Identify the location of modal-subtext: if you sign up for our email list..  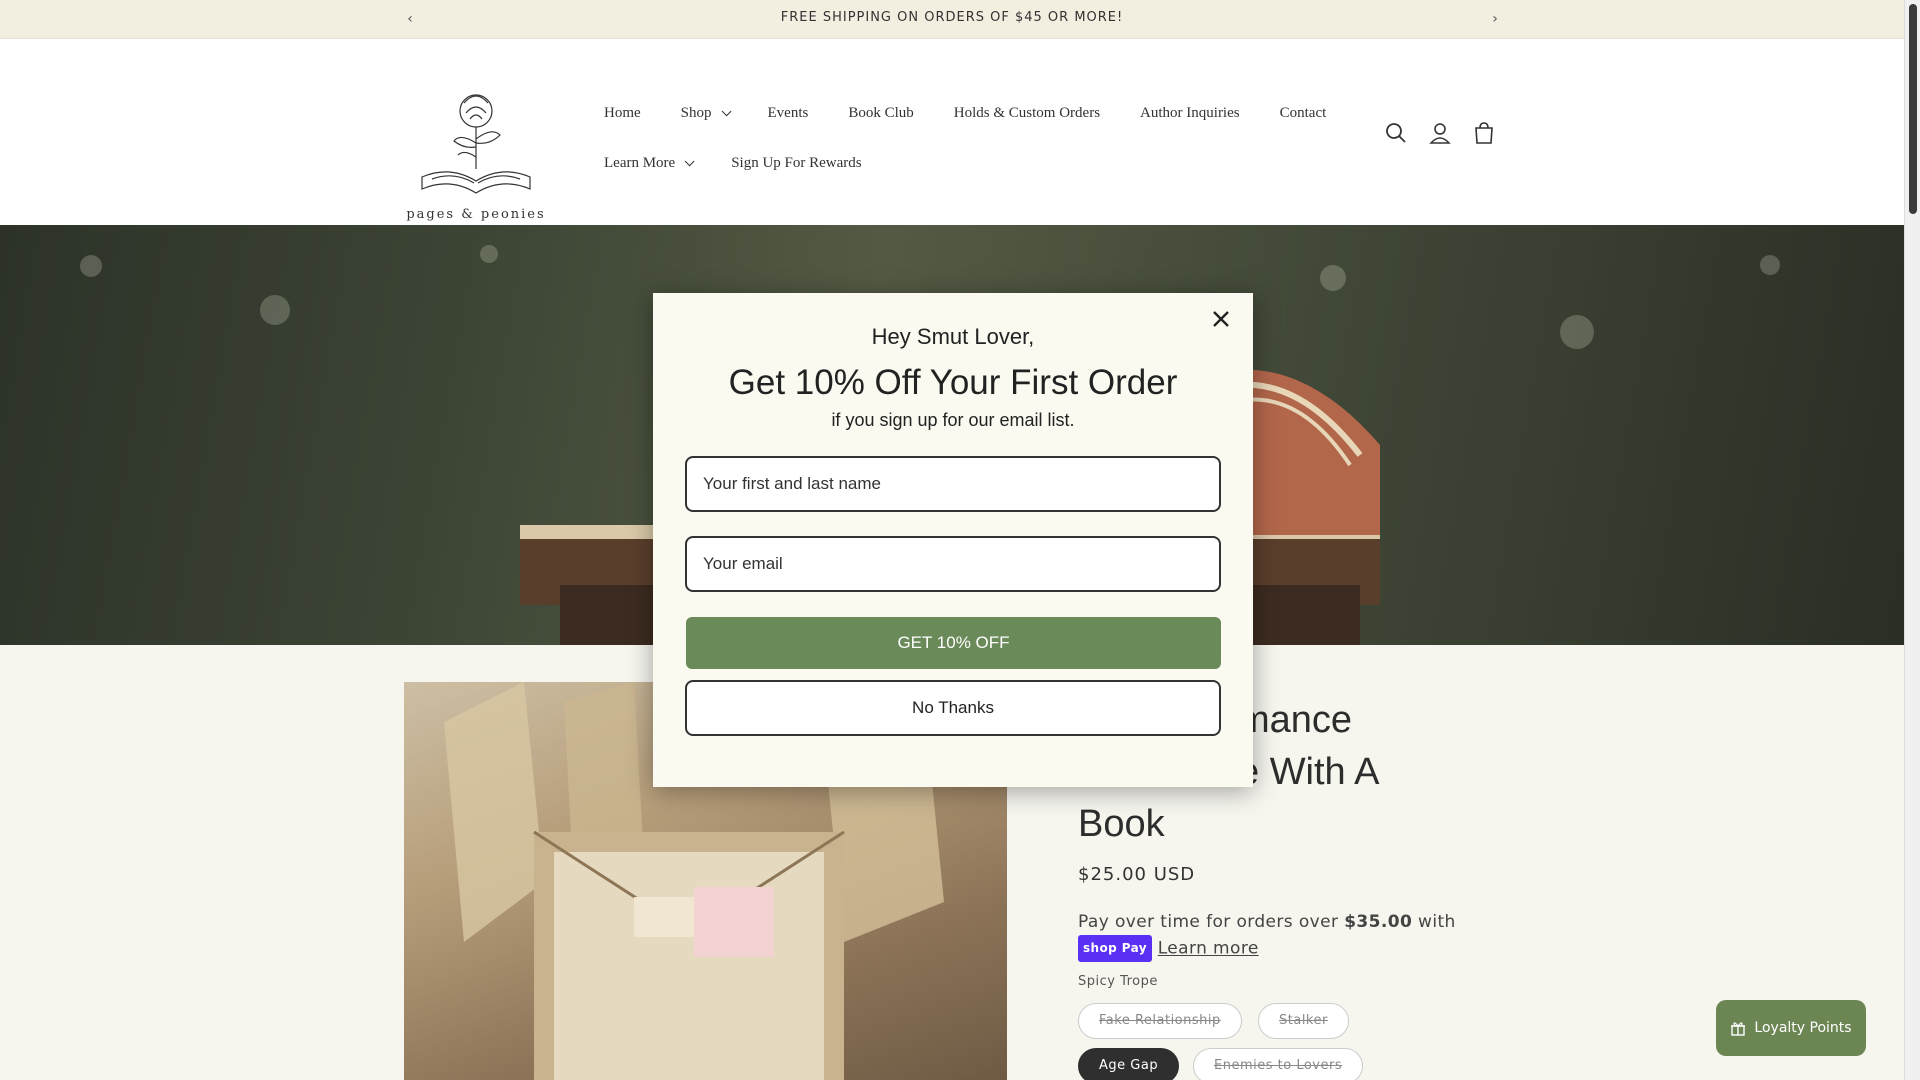
(953, 420).